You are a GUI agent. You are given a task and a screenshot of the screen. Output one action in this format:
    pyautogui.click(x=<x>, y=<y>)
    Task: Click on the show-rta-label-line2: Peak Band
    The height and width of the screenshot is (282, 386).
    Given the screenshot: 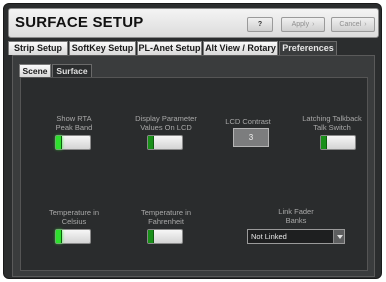 What is the action you would take?
    pyautogui.click(x=74, y=127)
    